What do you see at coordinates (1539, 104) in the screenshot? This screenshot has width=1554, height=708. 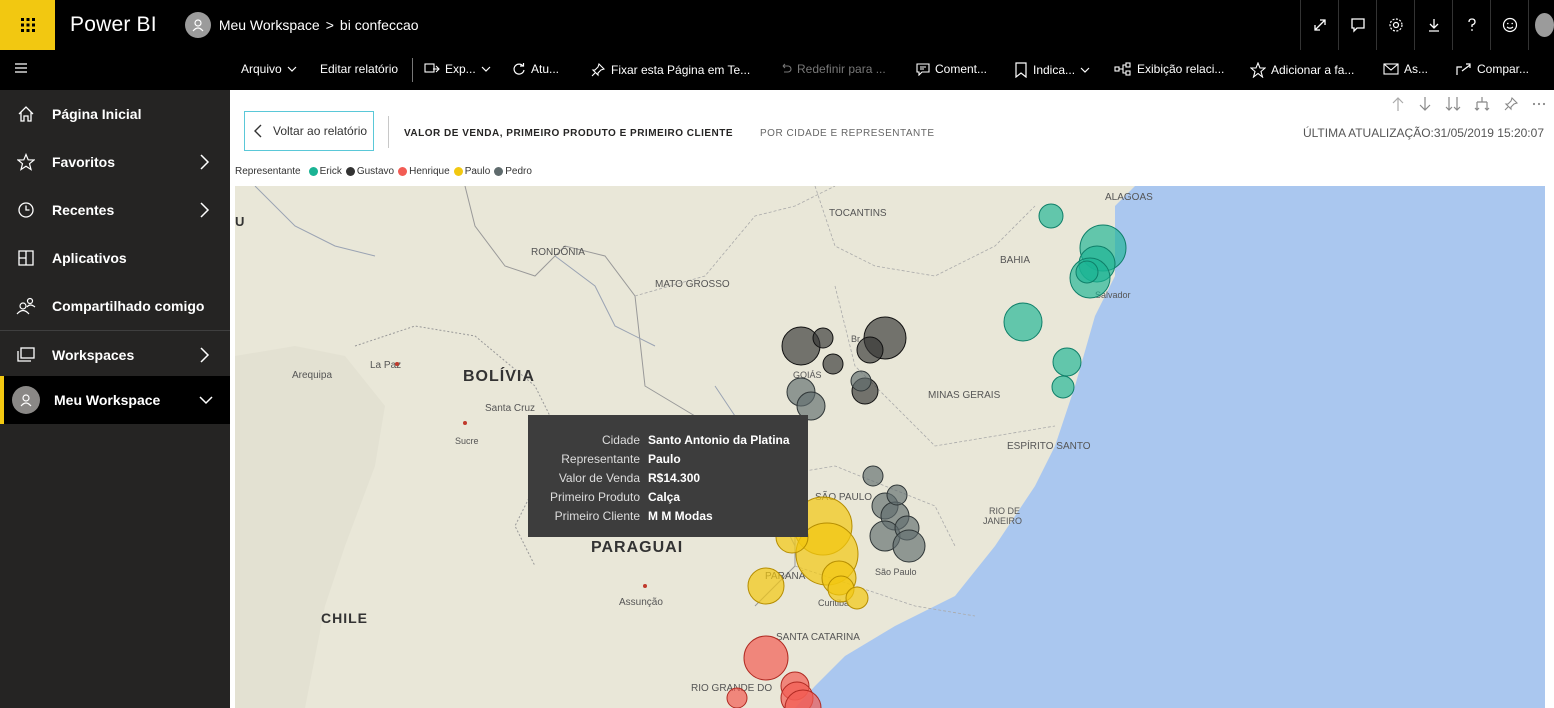 I see `more-options-icon` at bounding box center [1539, 104].